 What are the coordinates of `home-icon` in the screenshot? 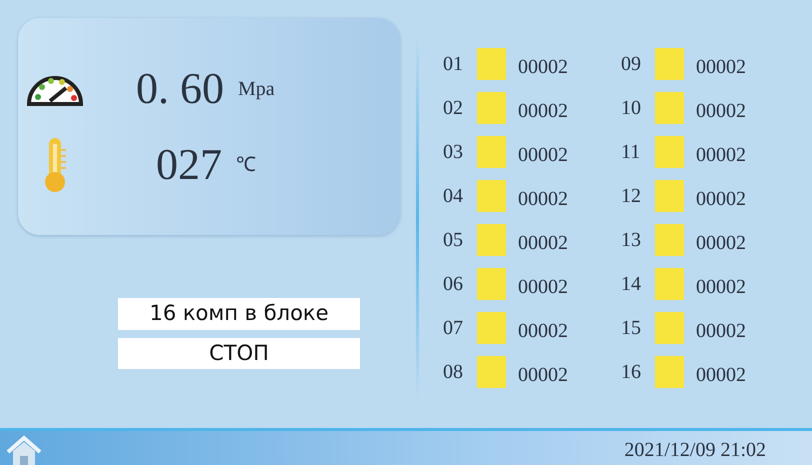 It's located at (24, 450).